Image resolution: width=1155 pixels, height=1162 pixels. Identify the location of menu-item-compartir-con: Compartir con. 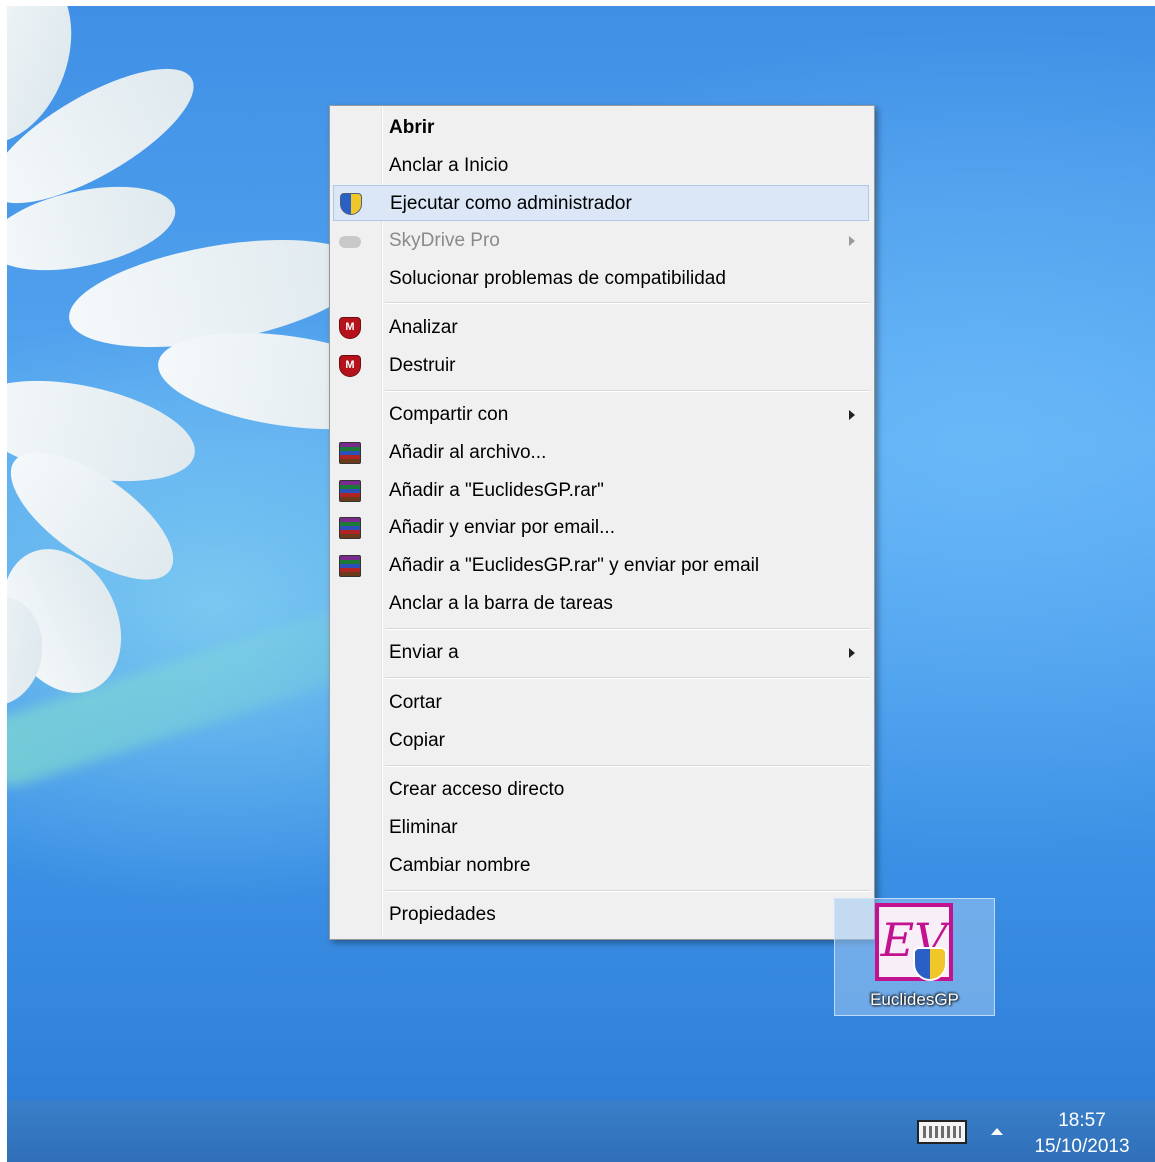
(601, 415).